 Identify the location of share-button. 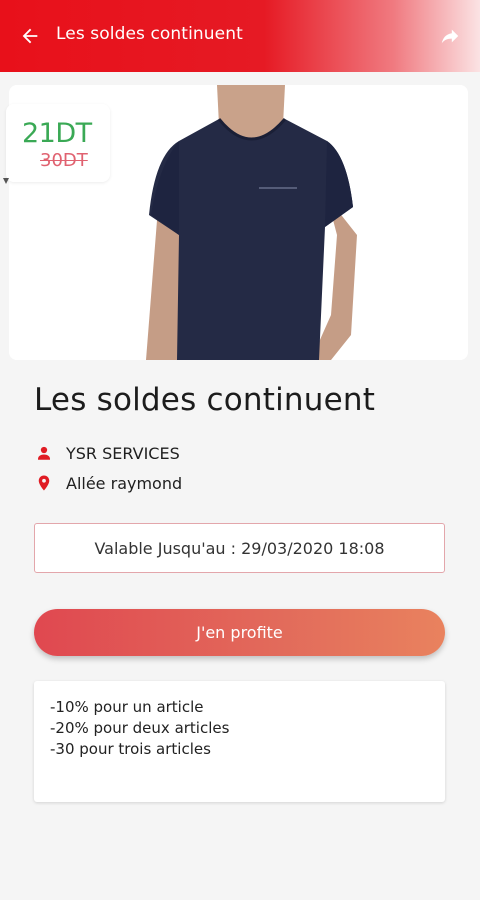
(450, 36).